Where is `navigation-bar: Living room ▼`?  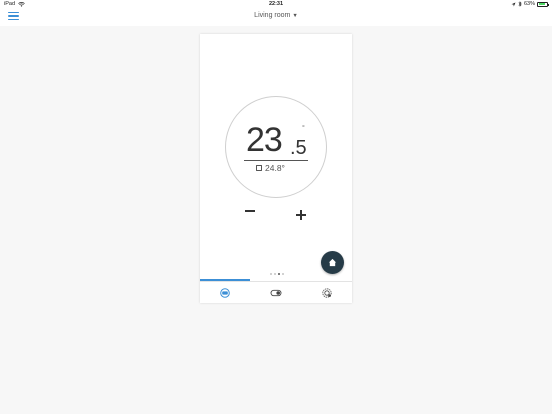
navigation-bar: Living room ▼ is located at coordinates (276, 17).